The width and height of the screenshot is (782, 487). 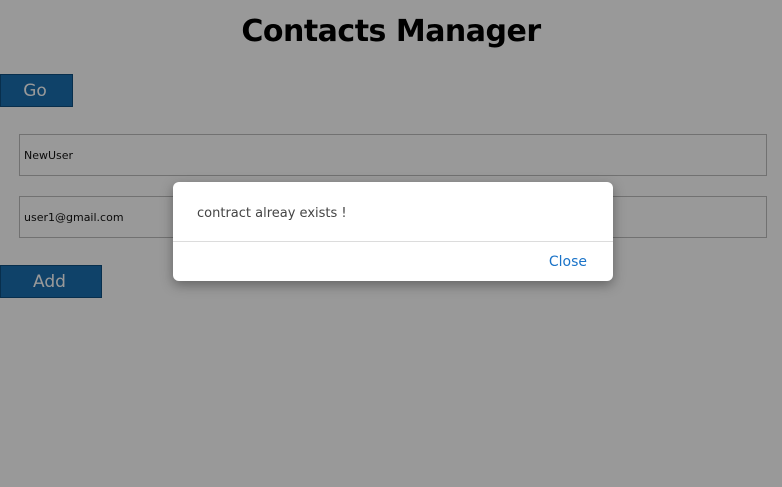 I want to click on alert-dialog: contract alreay exists ! Close, so click(x=393, y=231).